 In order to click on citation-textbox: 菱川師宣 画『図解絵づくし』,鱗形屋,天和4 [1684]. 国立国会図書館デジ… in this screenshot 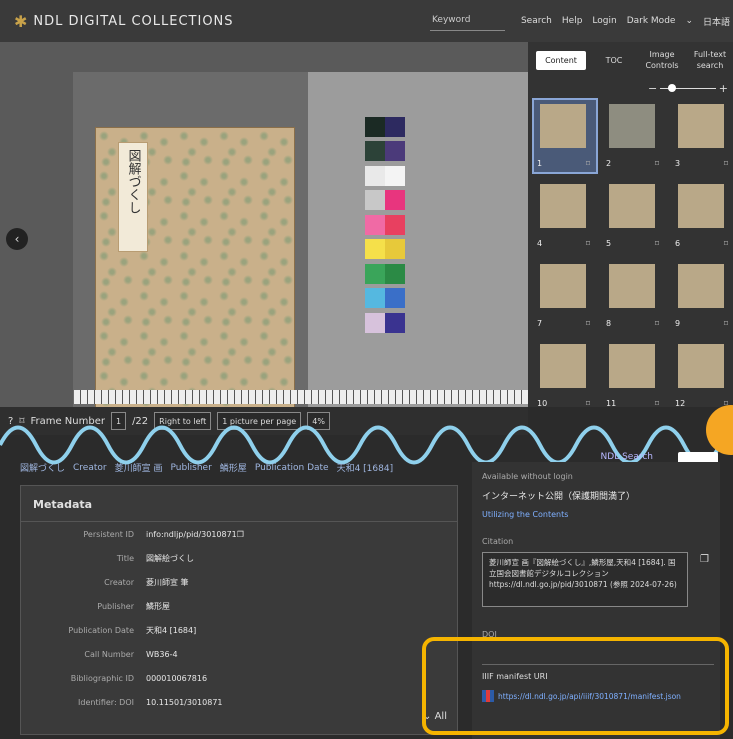, I will do `click(585, 579)`.